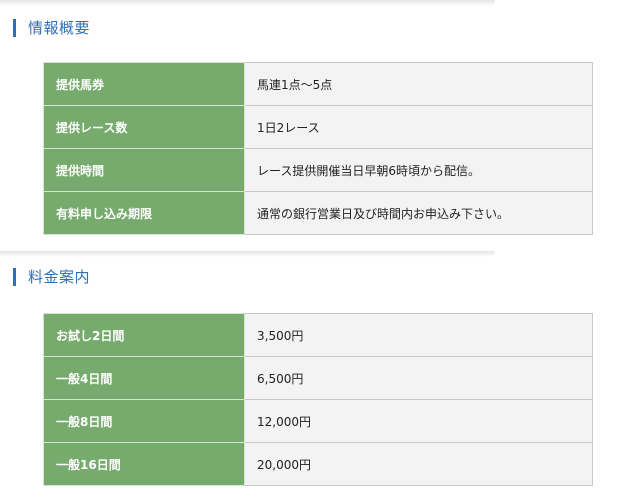 This screenshot has height=498, width=627. Describe the element at coordinates (59, 277) in the screenshot. I see `price-section-title: 料金案内` at that location.